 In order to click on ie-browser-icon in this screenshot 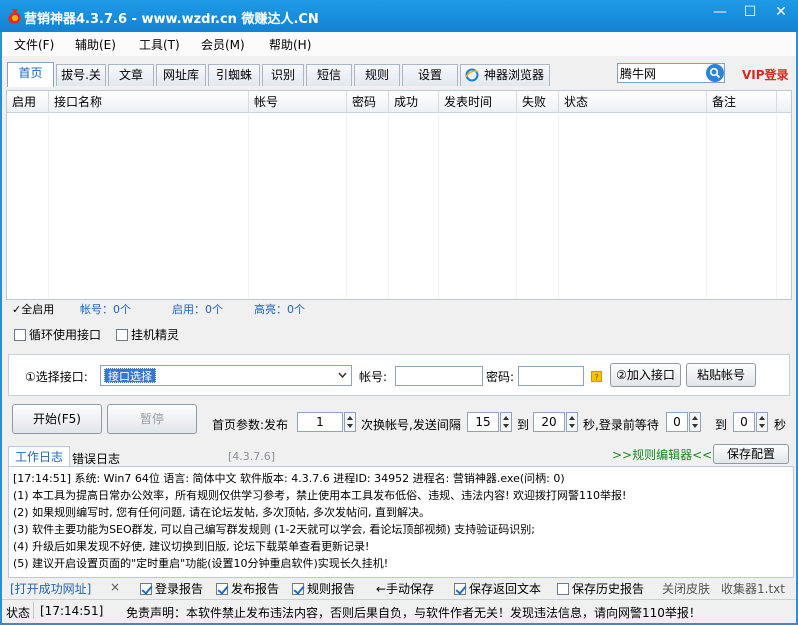, I will do `click(472, 75)`.